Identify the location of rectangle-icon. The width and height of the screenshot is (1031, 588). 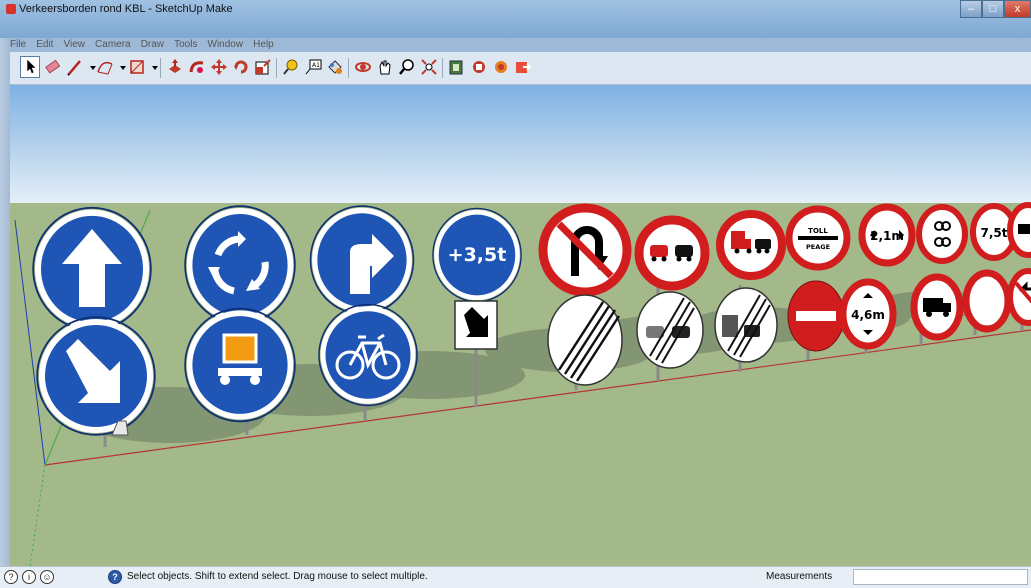
(137, 67).